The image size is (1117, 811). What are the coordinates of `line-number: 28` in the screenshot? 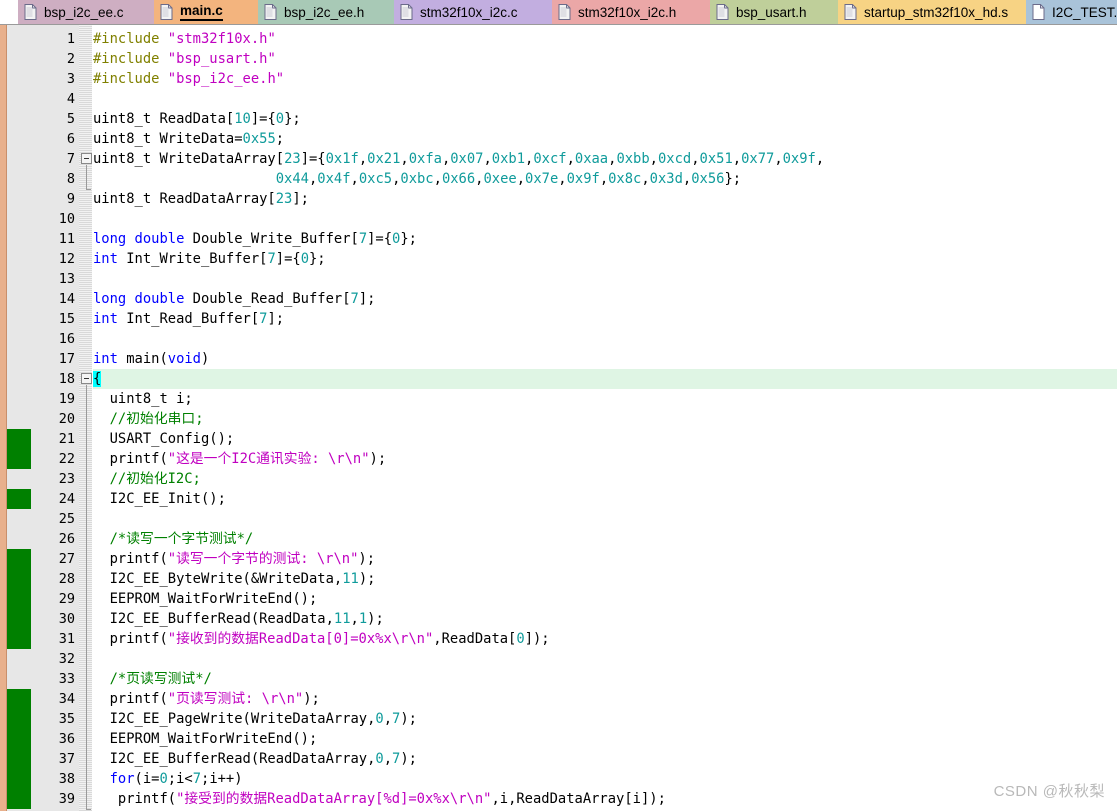 It's located at (66, 579).